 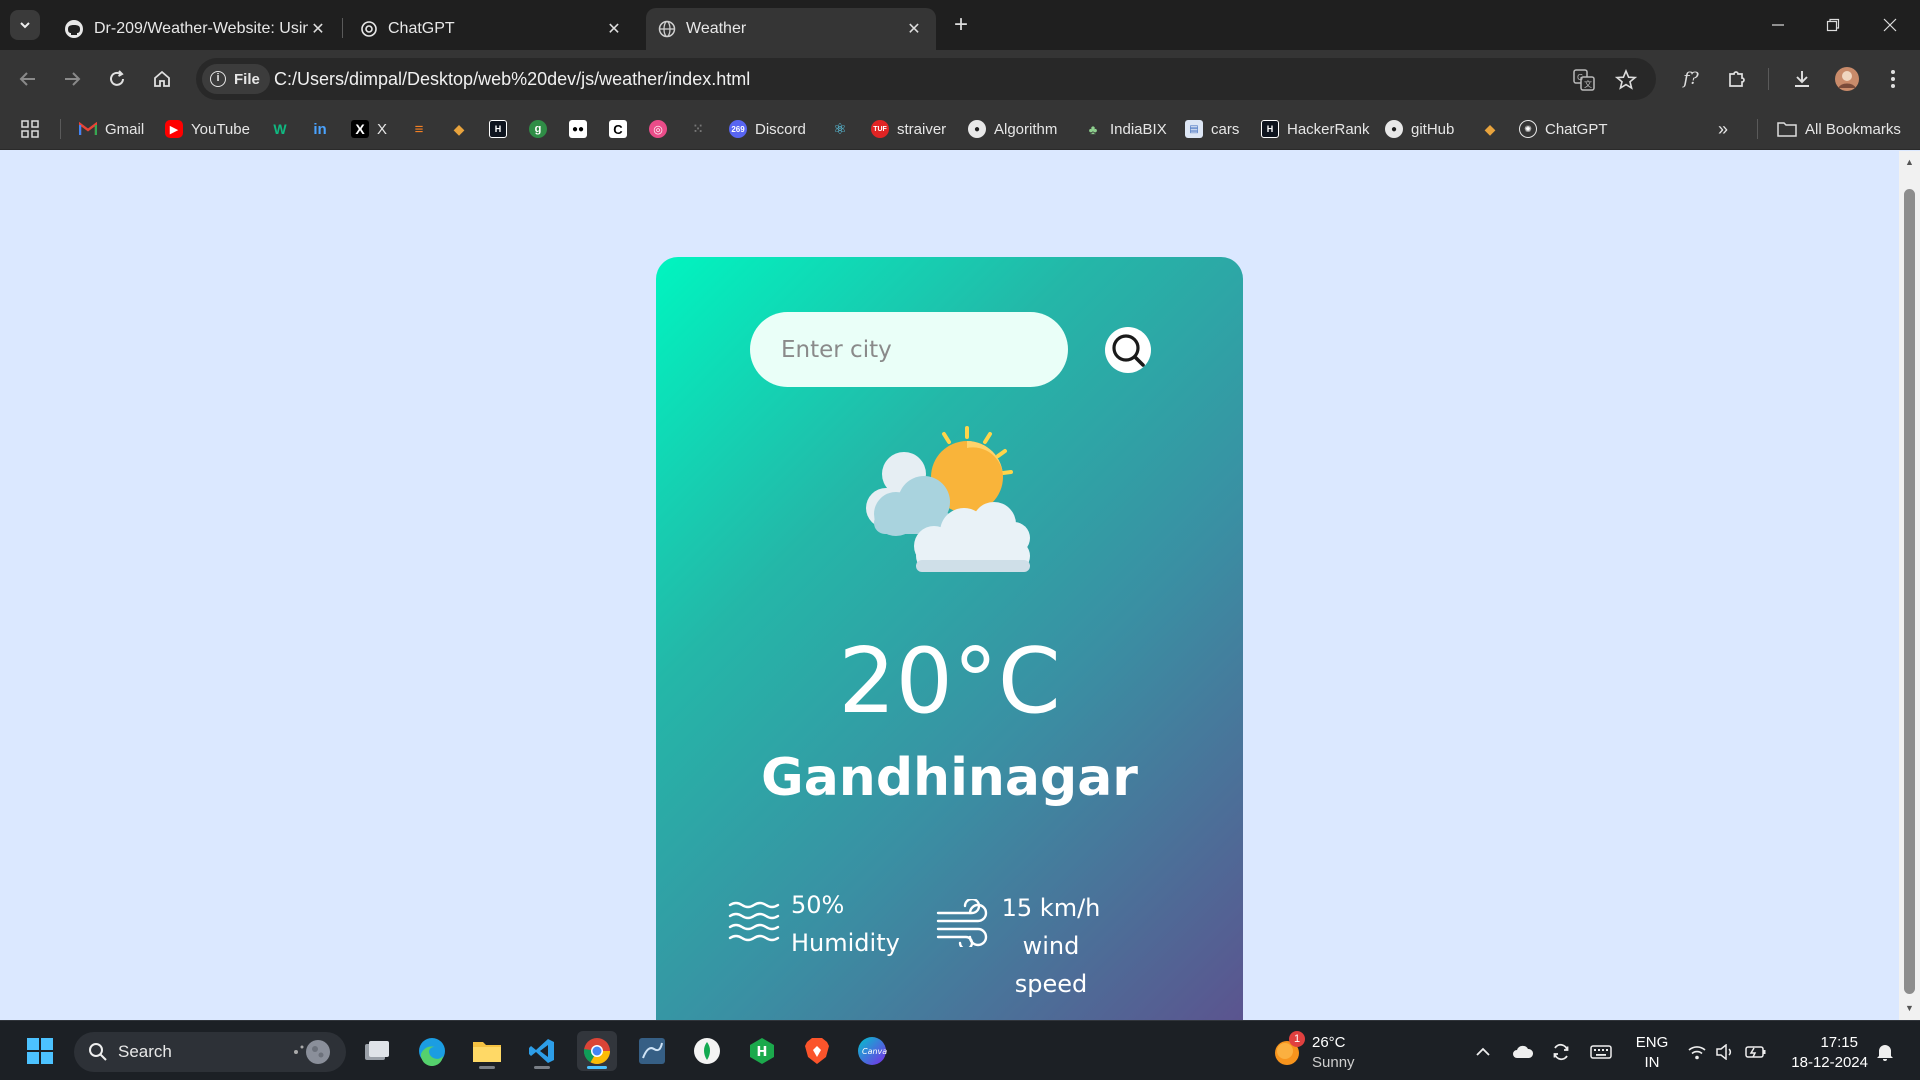 I want to click on new-tab-button: +, so click(x=961, y=25).